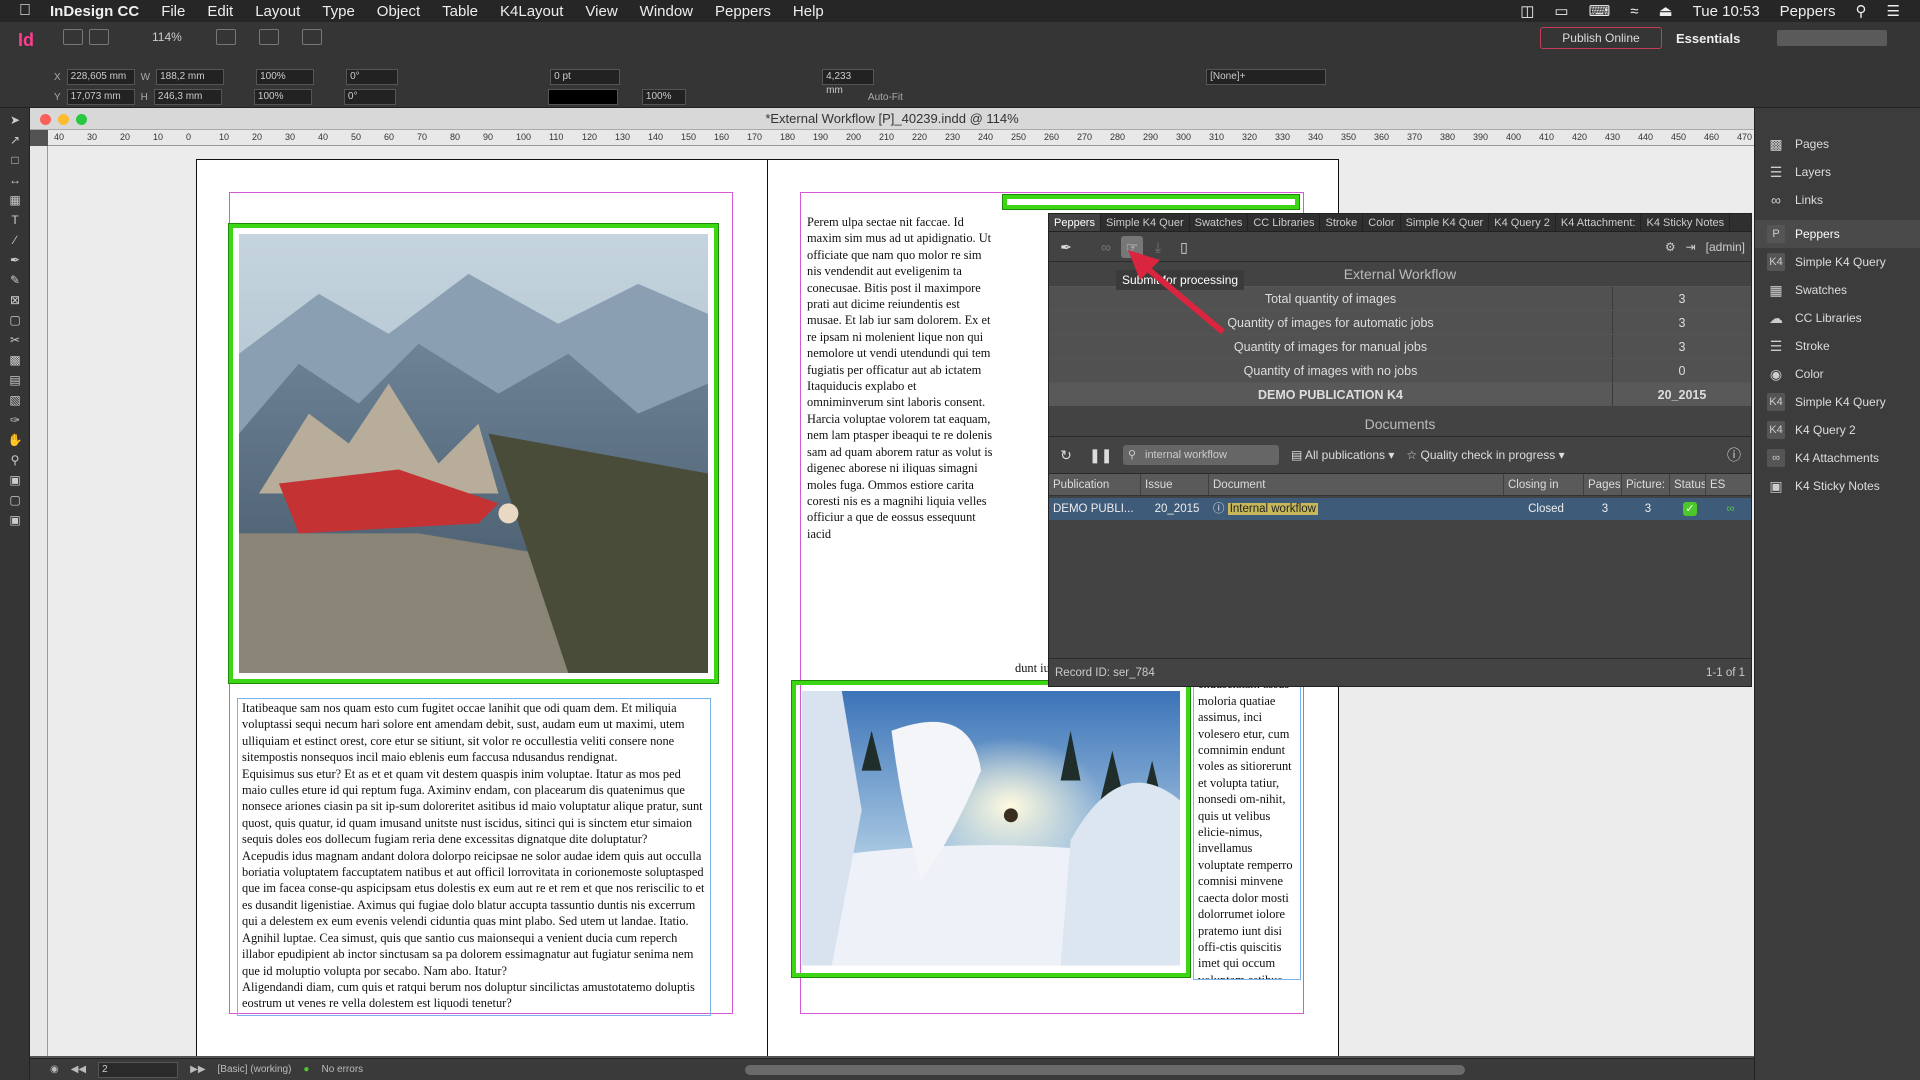  Describe the element at coordinates (1201, 455) in the screenshot. I see `documents-search-input: ⚲ internal workflow` at that location.